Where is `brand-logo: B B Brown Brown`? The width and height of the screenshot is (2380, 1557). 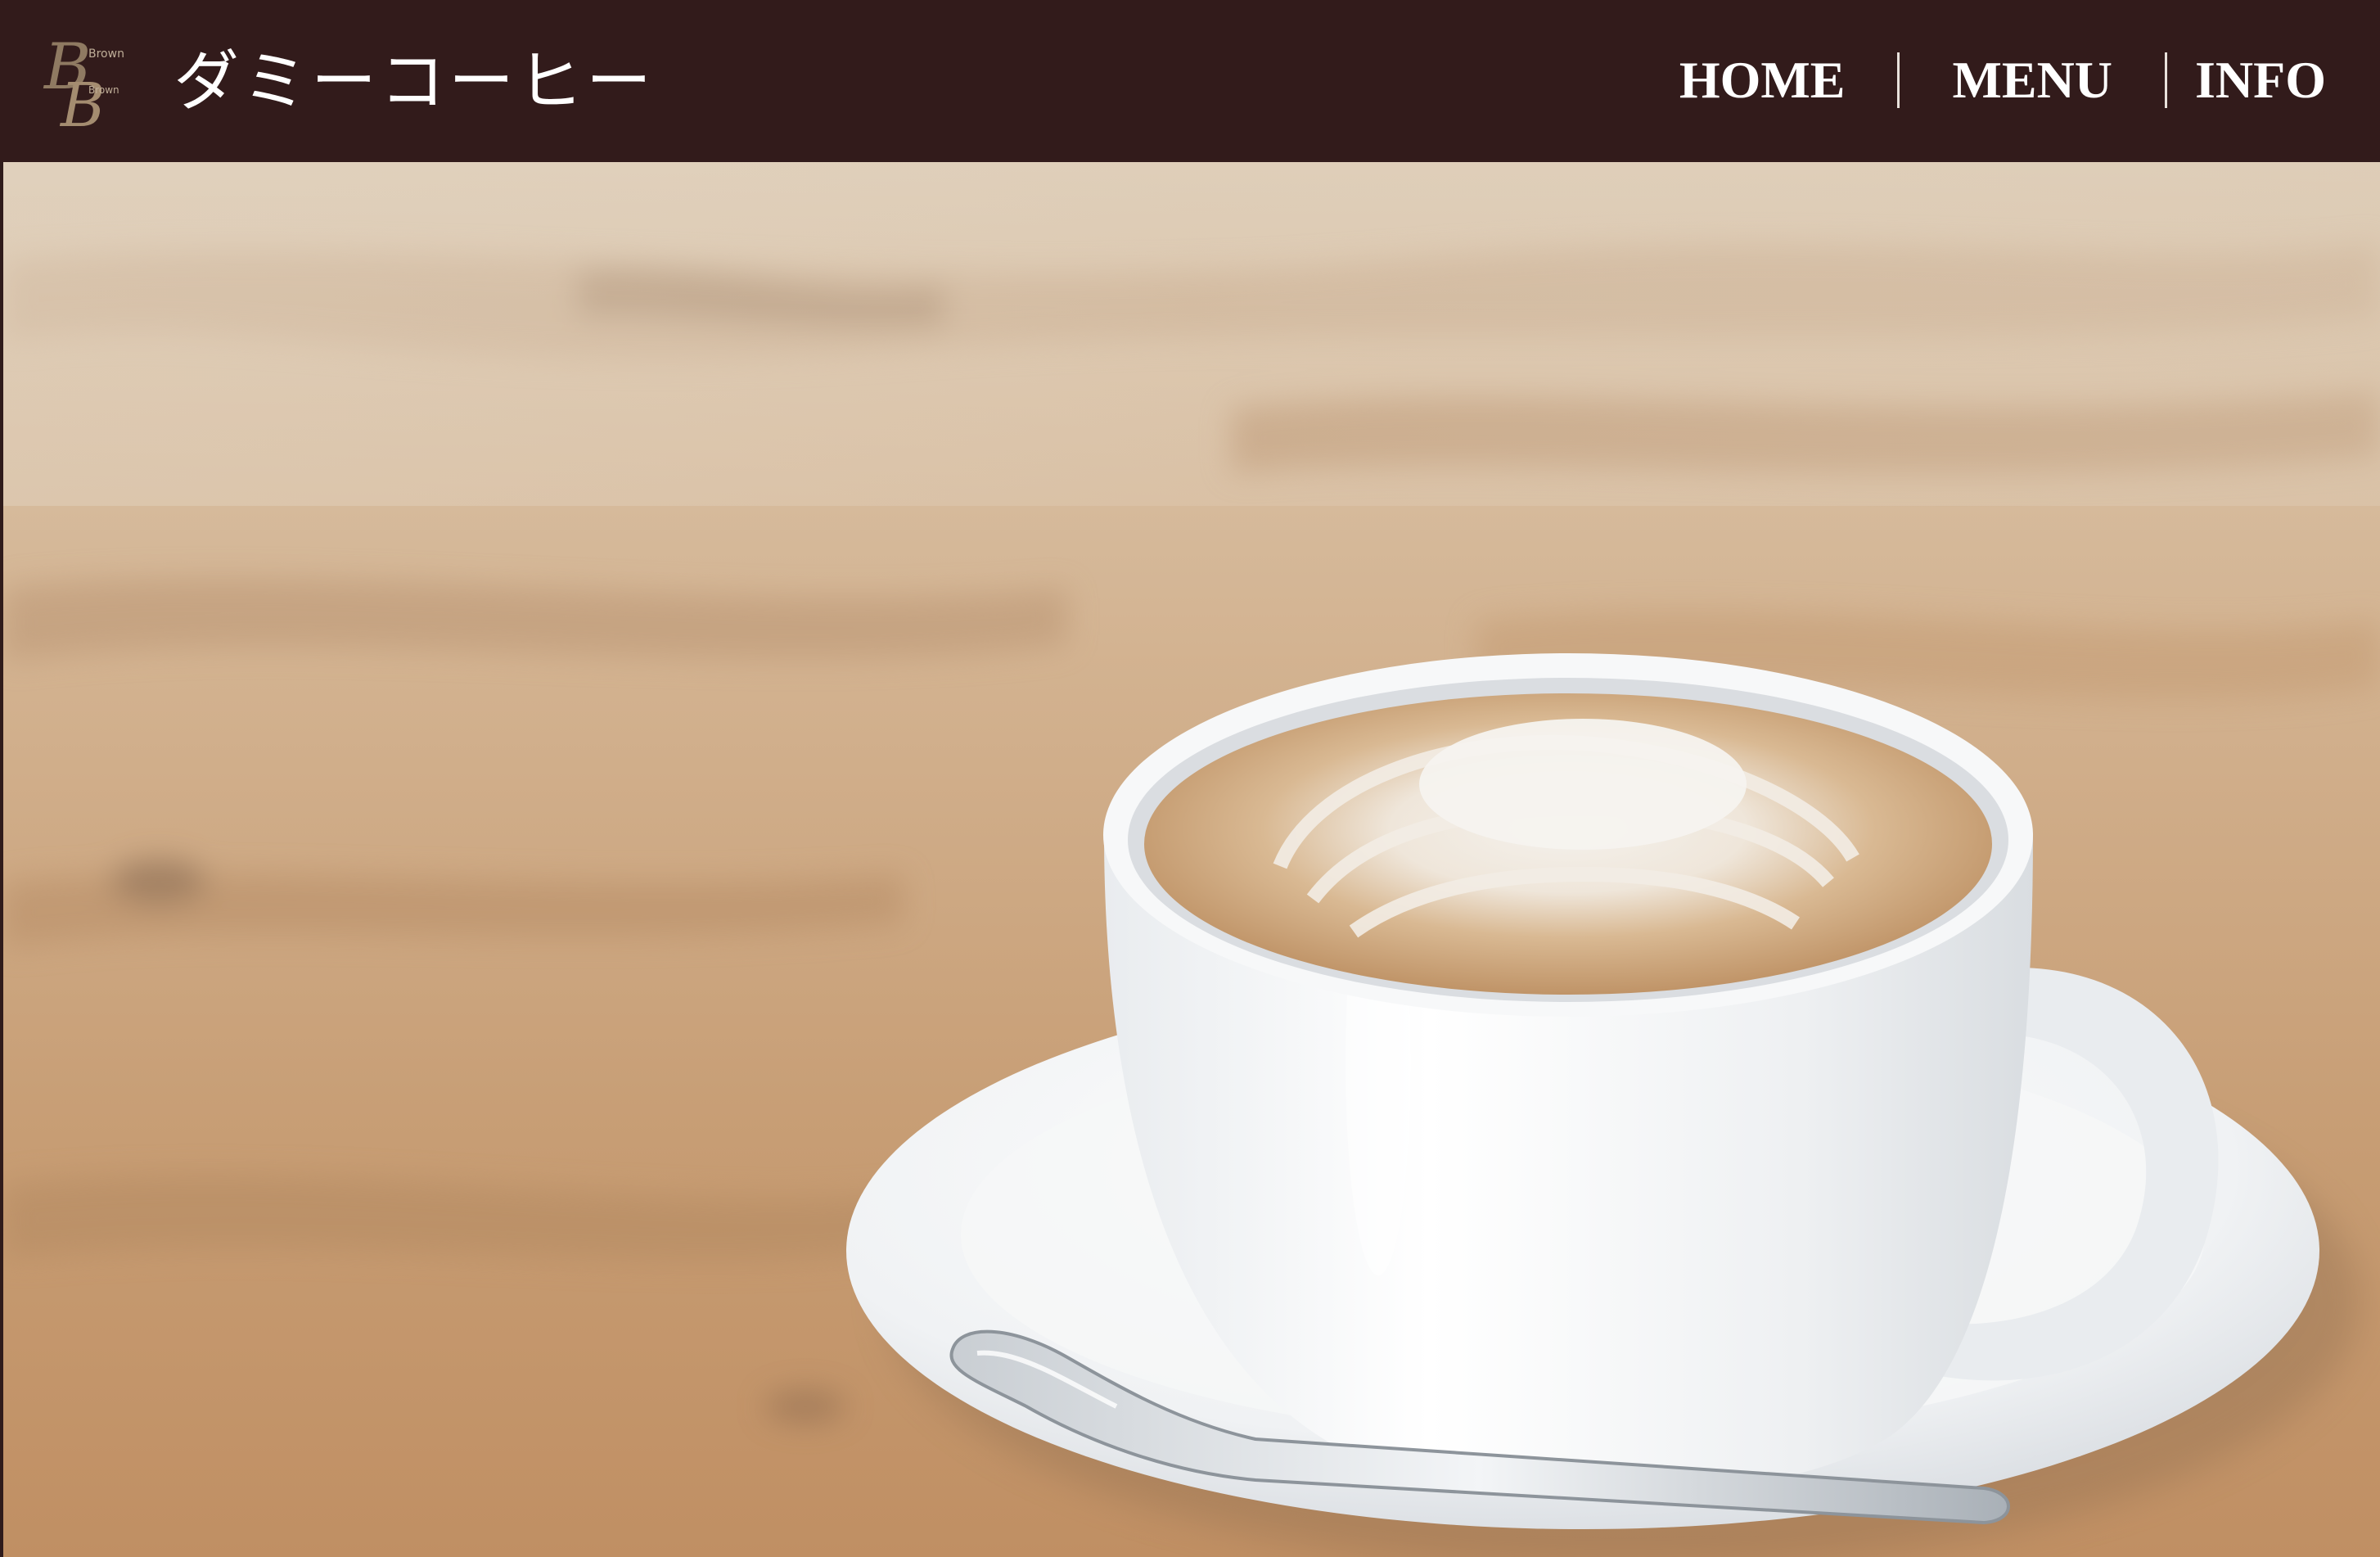 brand-logo: B B Brown Brown is located at coordinates (84, 83).